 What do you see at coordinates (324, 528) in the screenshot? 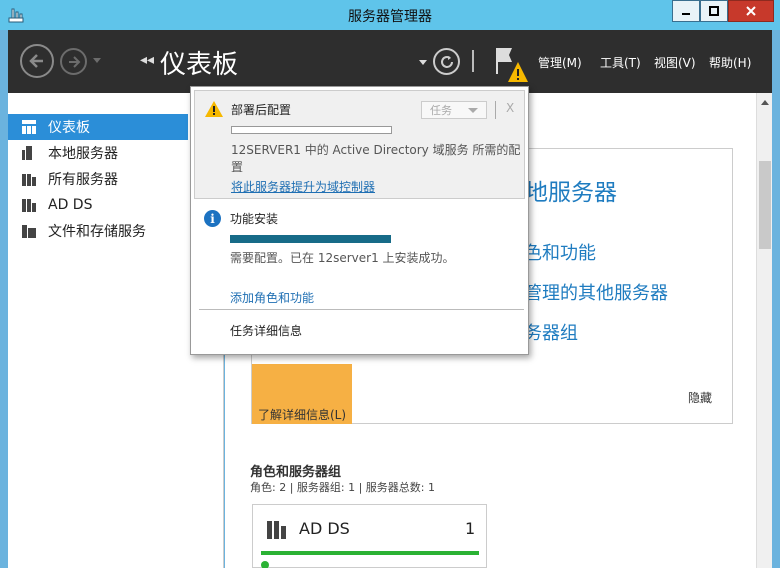
I see `role-name: AD DS` at bounding box center [324, 528].